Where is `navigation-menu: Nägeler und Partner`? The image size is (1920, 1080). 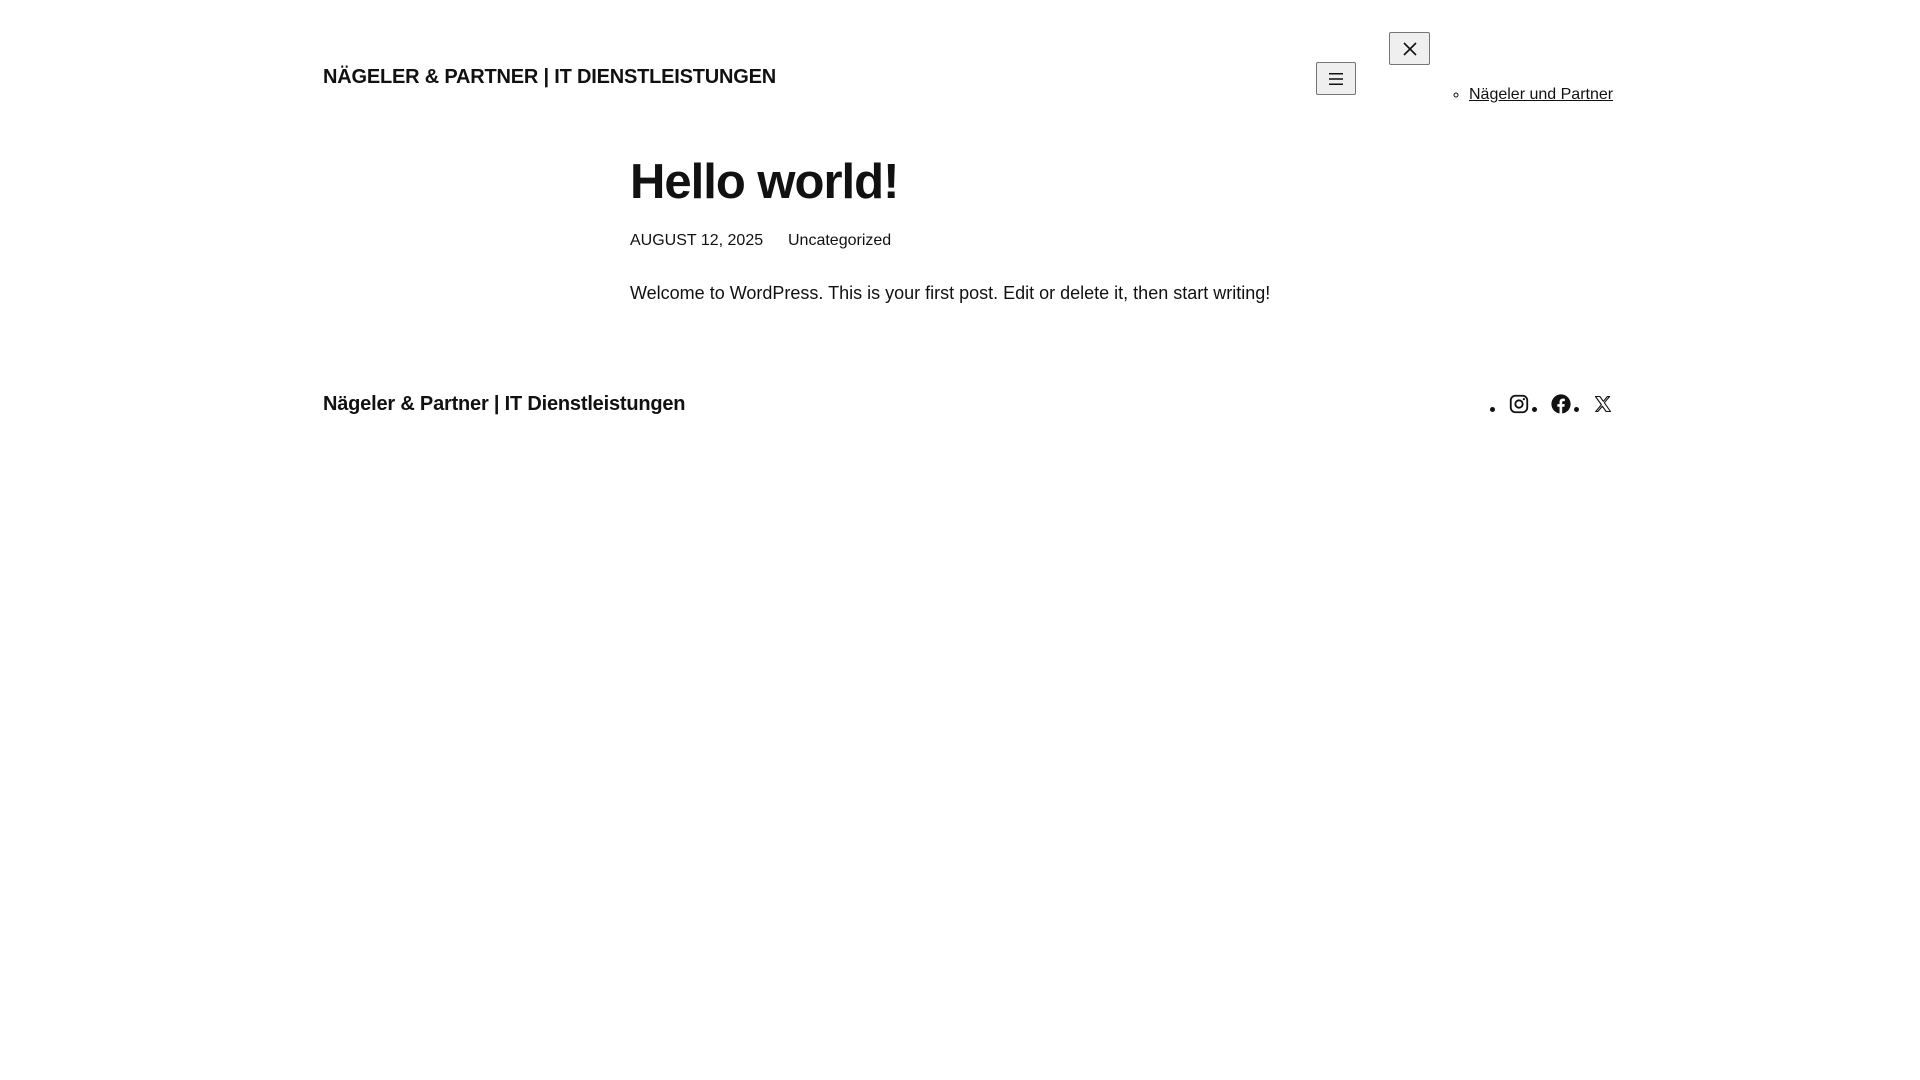
navigation-menu: Nägeler und Partner is located at coordinates (1533, 95).